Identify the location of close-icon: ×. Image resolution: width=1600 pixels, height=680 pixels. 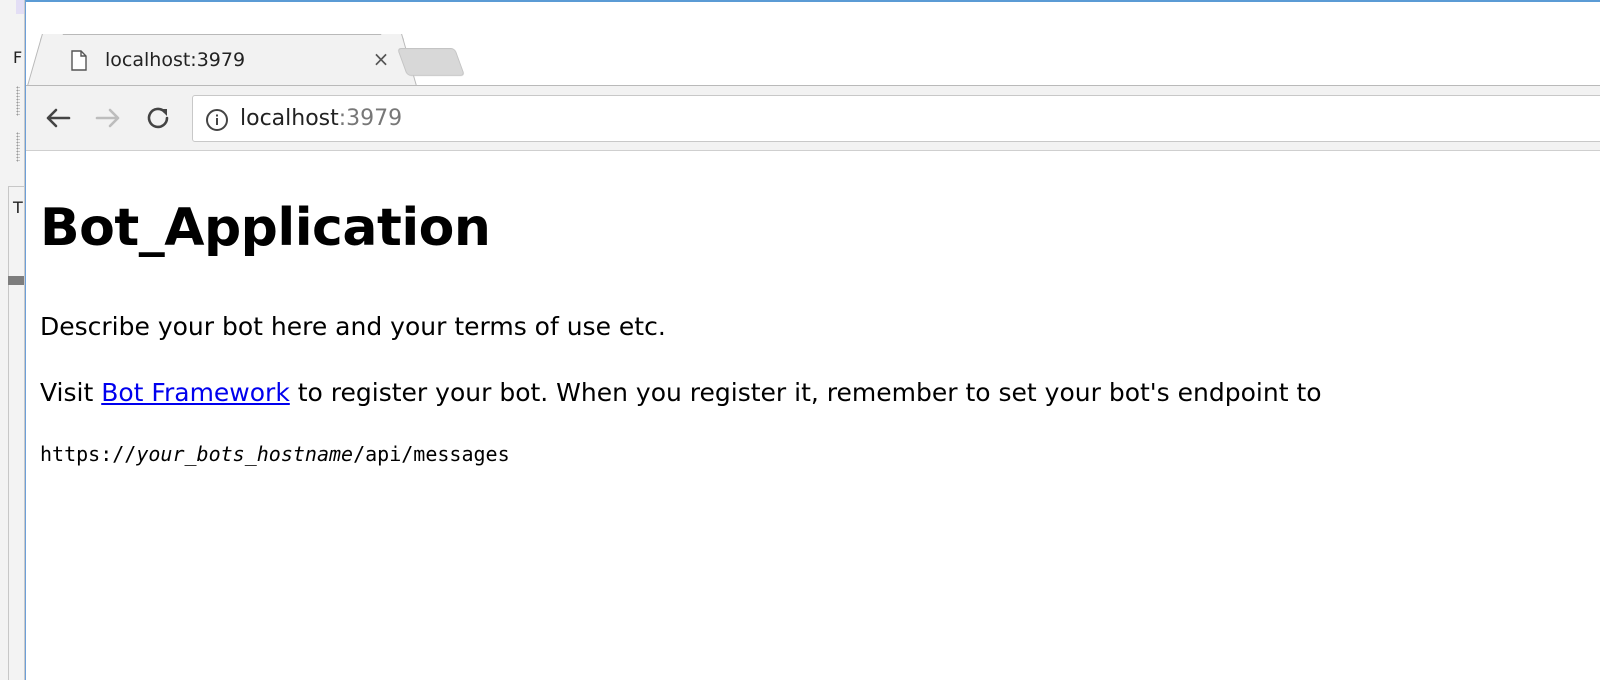
(381, 59).